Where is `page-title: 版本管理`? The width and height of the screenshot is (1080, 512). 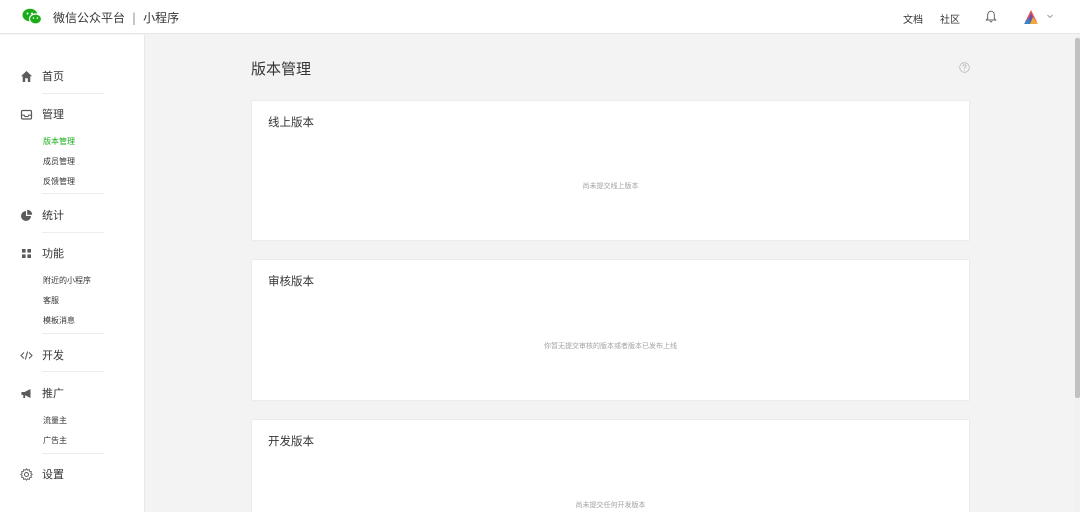 page-title: 版本管理 is located at coordinates (281, 69).